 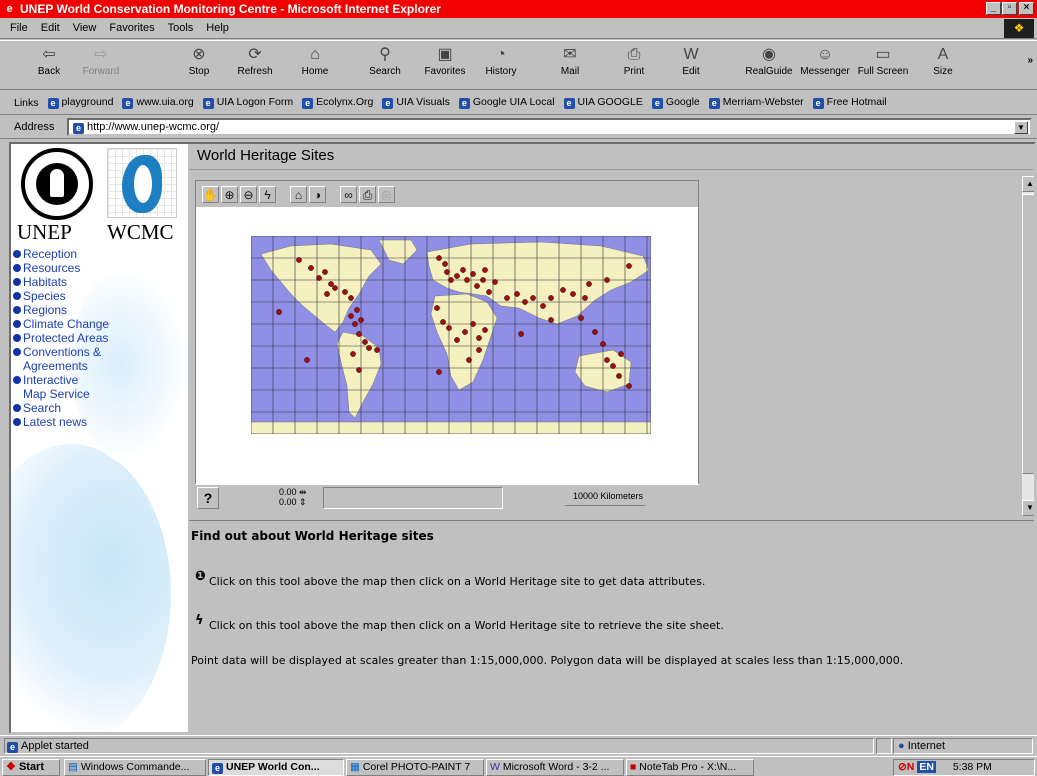 What do you see at coordinates (1030, 60) in the screenshot?
I see `toolbar-overflow-icon: »` at bounding box center [1030, 60].